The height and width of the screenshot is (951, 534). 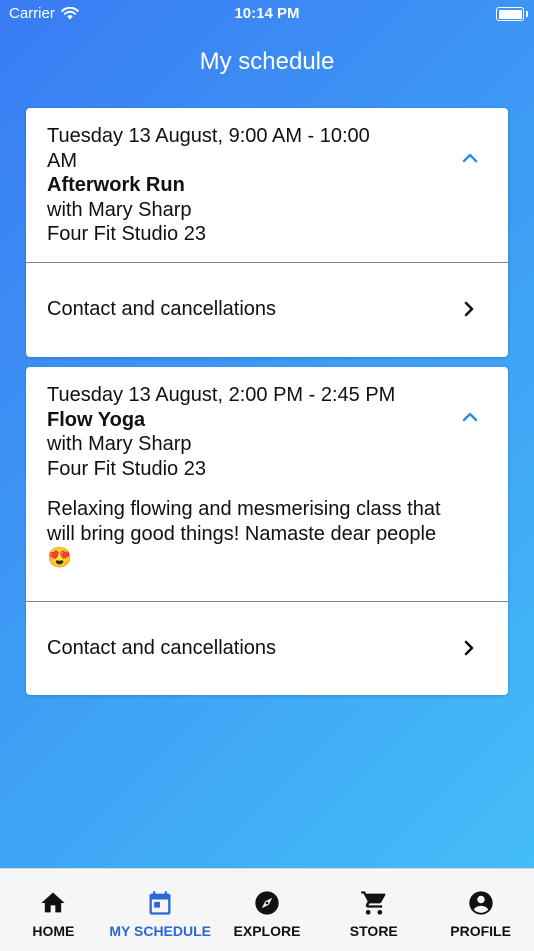 I want to click on calendar-icon, so click(x=160, y=903).